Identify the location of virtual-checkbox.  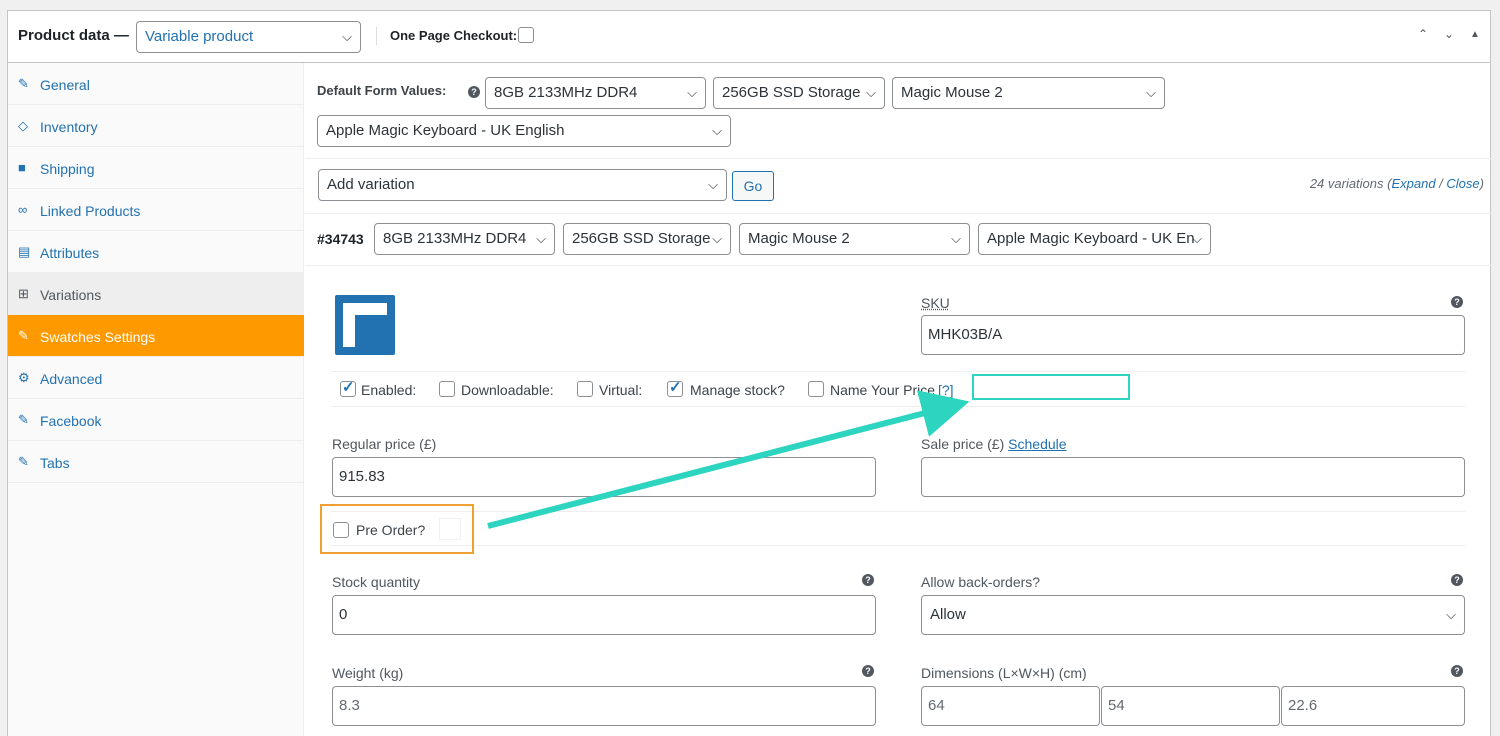
(585, 389).